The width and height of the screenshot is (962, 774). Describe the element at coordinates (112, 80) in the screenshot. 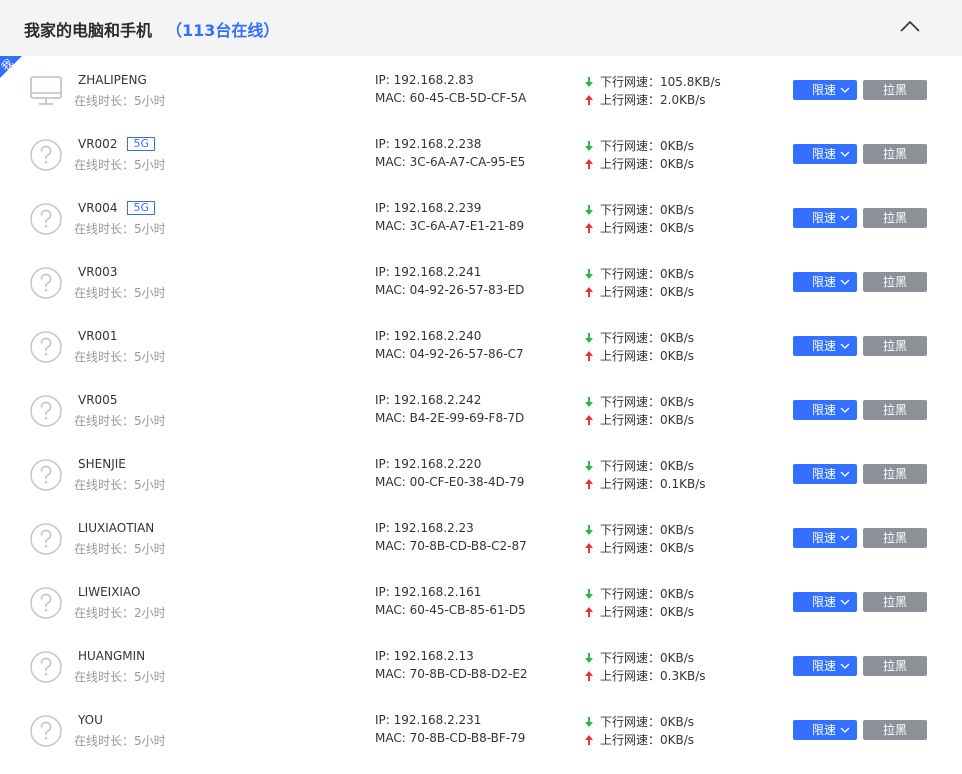

I see `device-name-text: ZHALIPENG` at that location.